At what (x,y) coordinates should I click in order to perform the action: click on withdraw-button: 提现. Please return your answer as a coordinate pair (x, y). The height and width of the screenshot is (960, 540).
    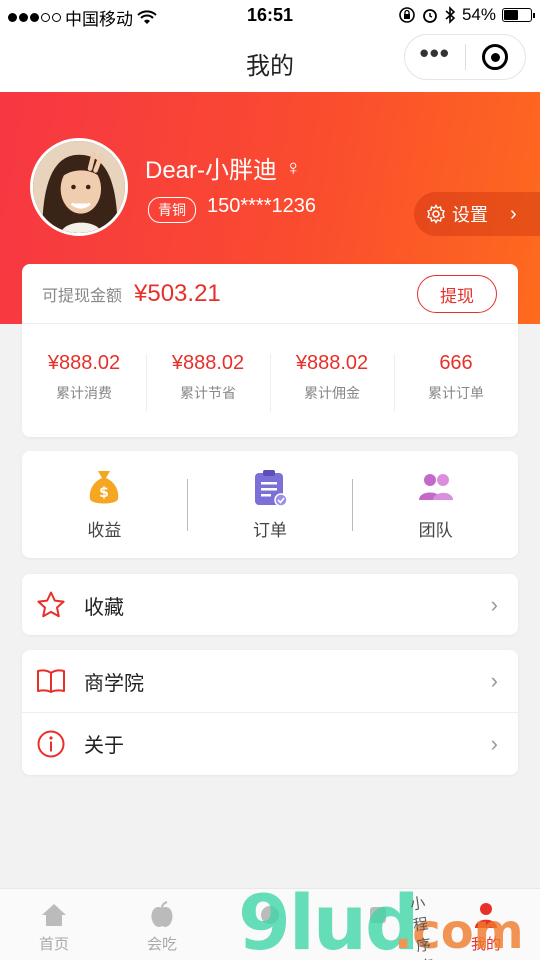
    Looking at the image, I should click on (457, 294).